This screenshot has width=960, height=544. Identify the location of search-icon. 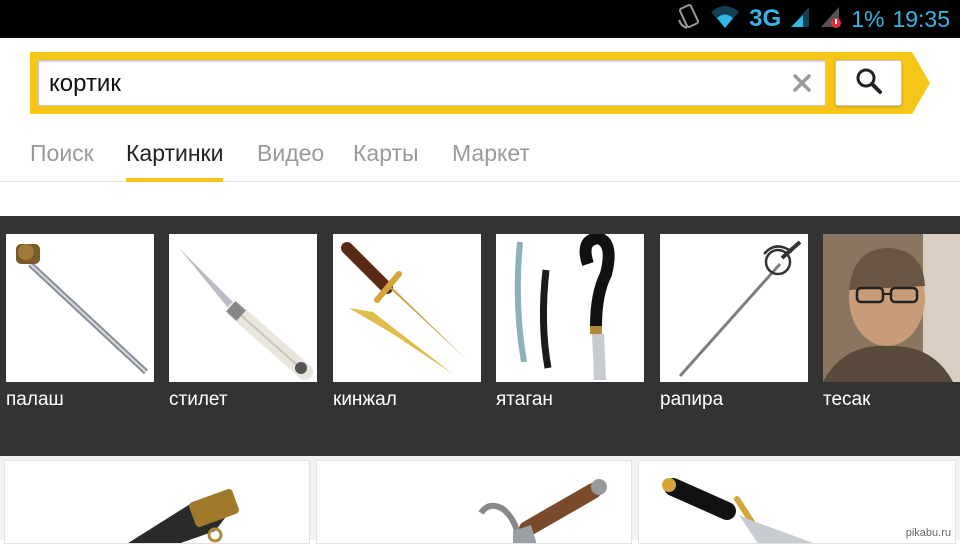
(869, 83).